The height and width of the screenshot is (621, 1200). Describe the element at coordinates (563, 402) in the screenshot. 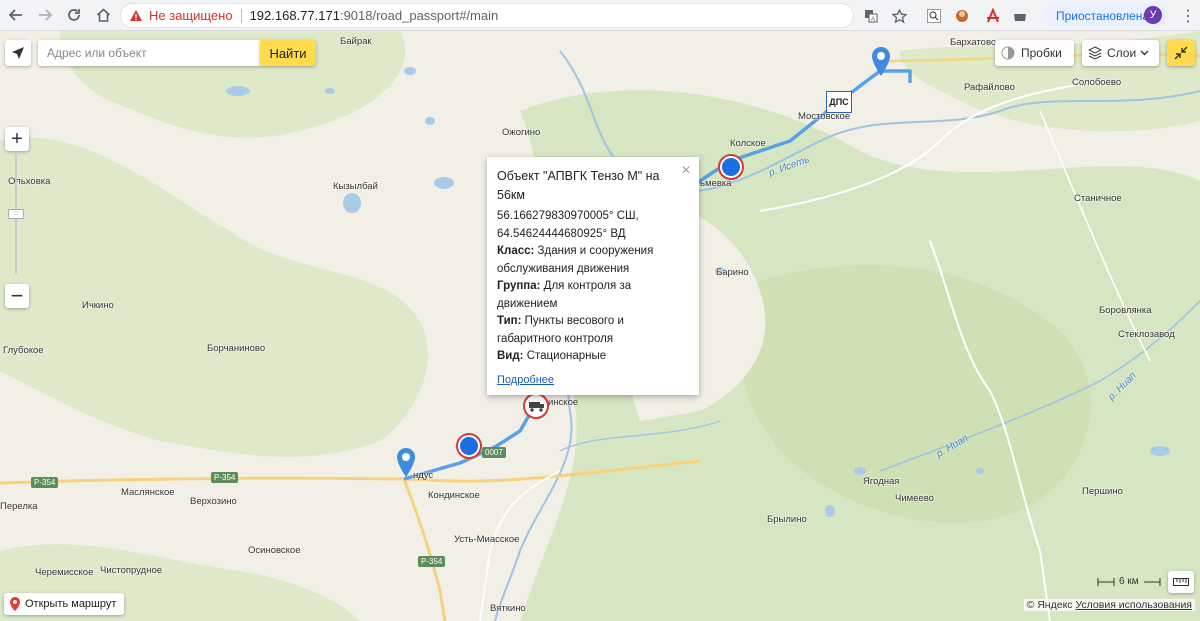

I see `place-label: инское` at that location.